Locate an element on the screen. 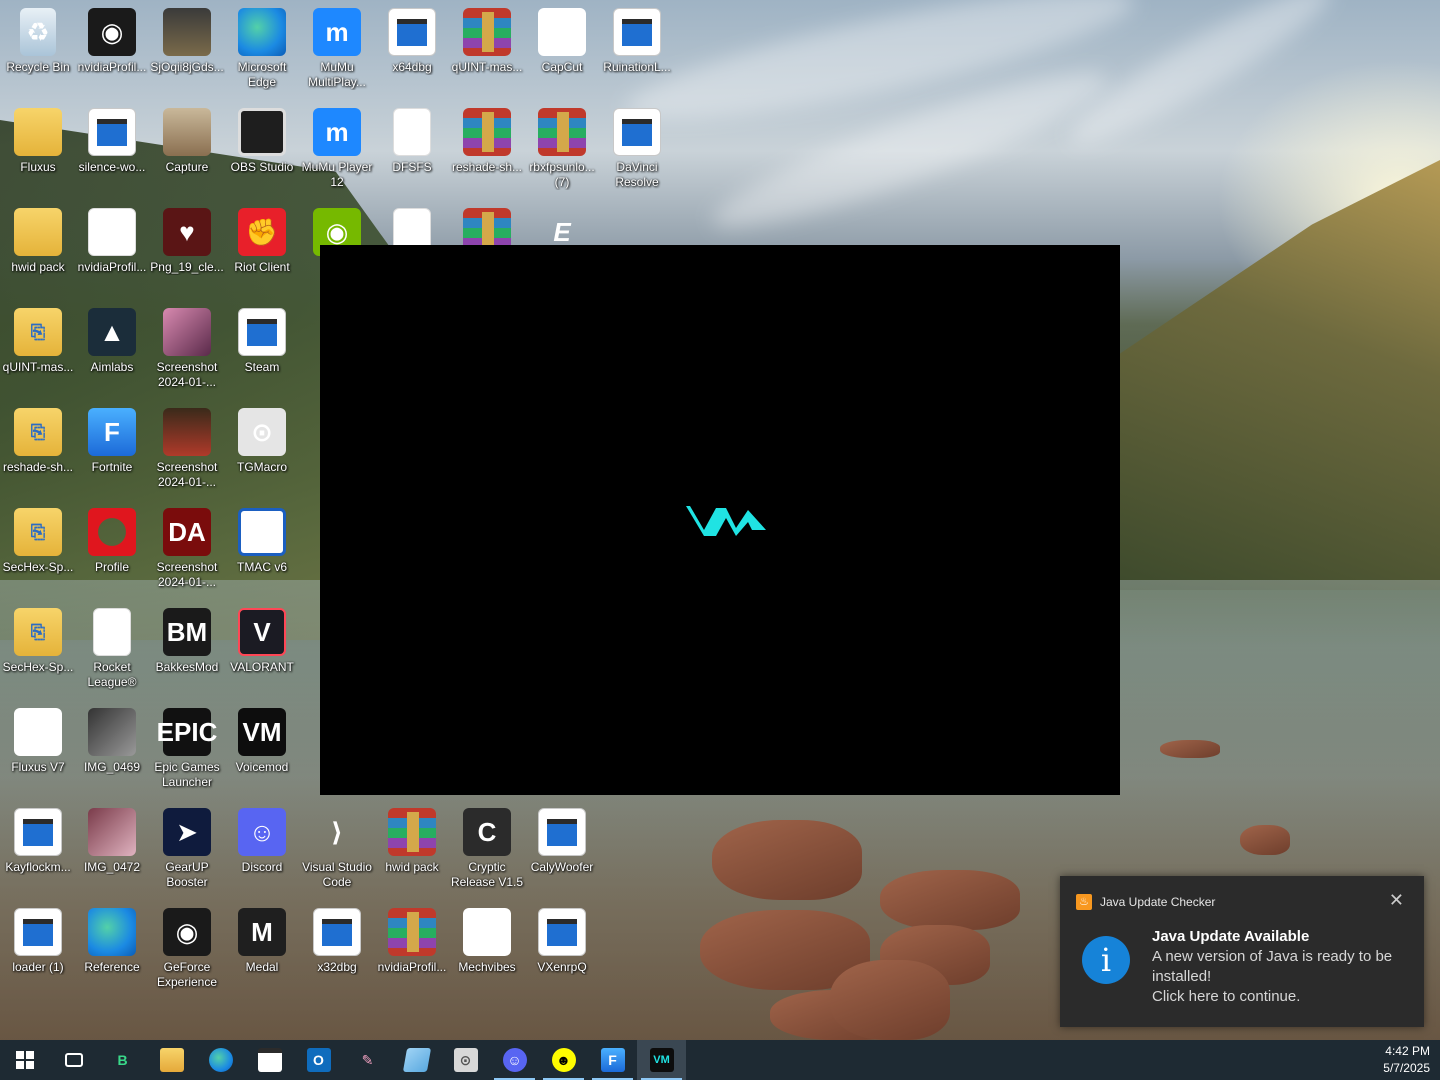 Image resolution: width=1440 pixels, height=1080 pixels. desktop-icon-label: BakkesMod is located at coordinates (187, 667).